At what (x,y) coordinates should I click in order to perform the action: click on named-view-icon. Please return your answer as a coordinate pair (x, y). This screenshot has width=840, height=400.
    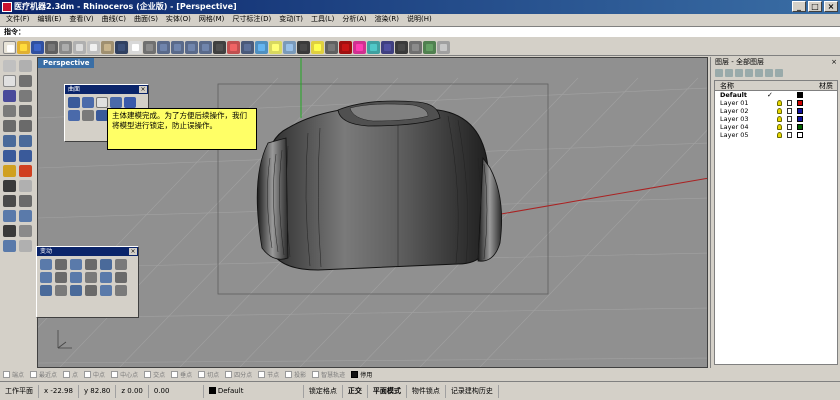
    Looking at the image, I should click on (261, 47).